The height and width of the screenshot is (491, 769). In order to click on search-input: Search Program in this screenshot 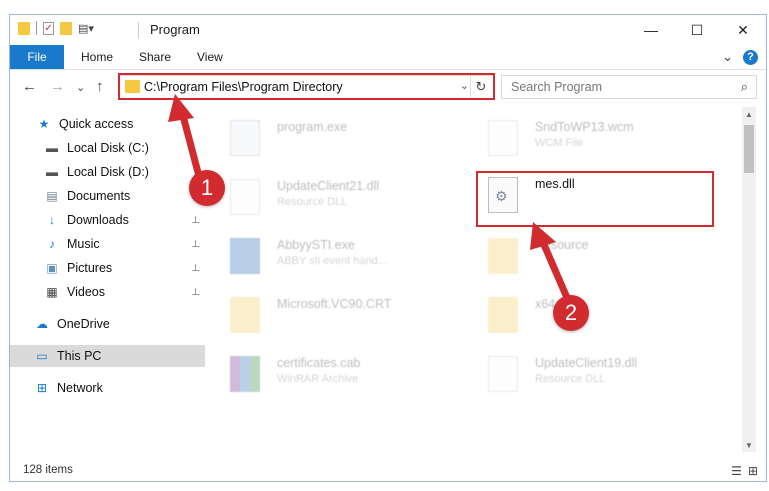, I will do `click(556, 87)`.